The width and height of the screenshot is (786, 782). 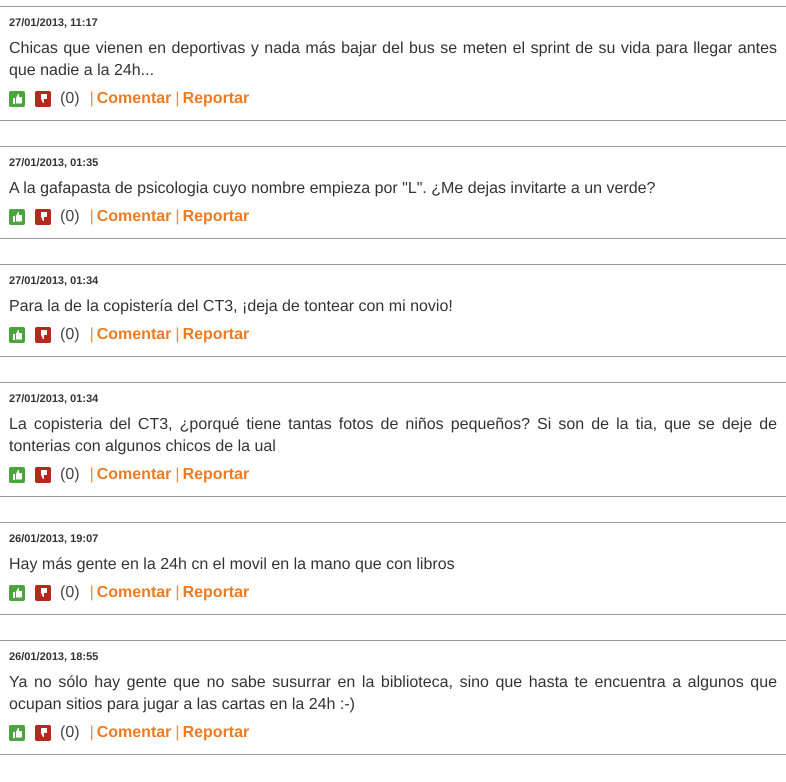 I want to click on post-text: La copisteria del CT3, ¿porqué tiene tantas fotos de niños pequeños? Si son de la tia, que se deje de tonterias con algunos chicos de la ual, so click(x=393, y=436).